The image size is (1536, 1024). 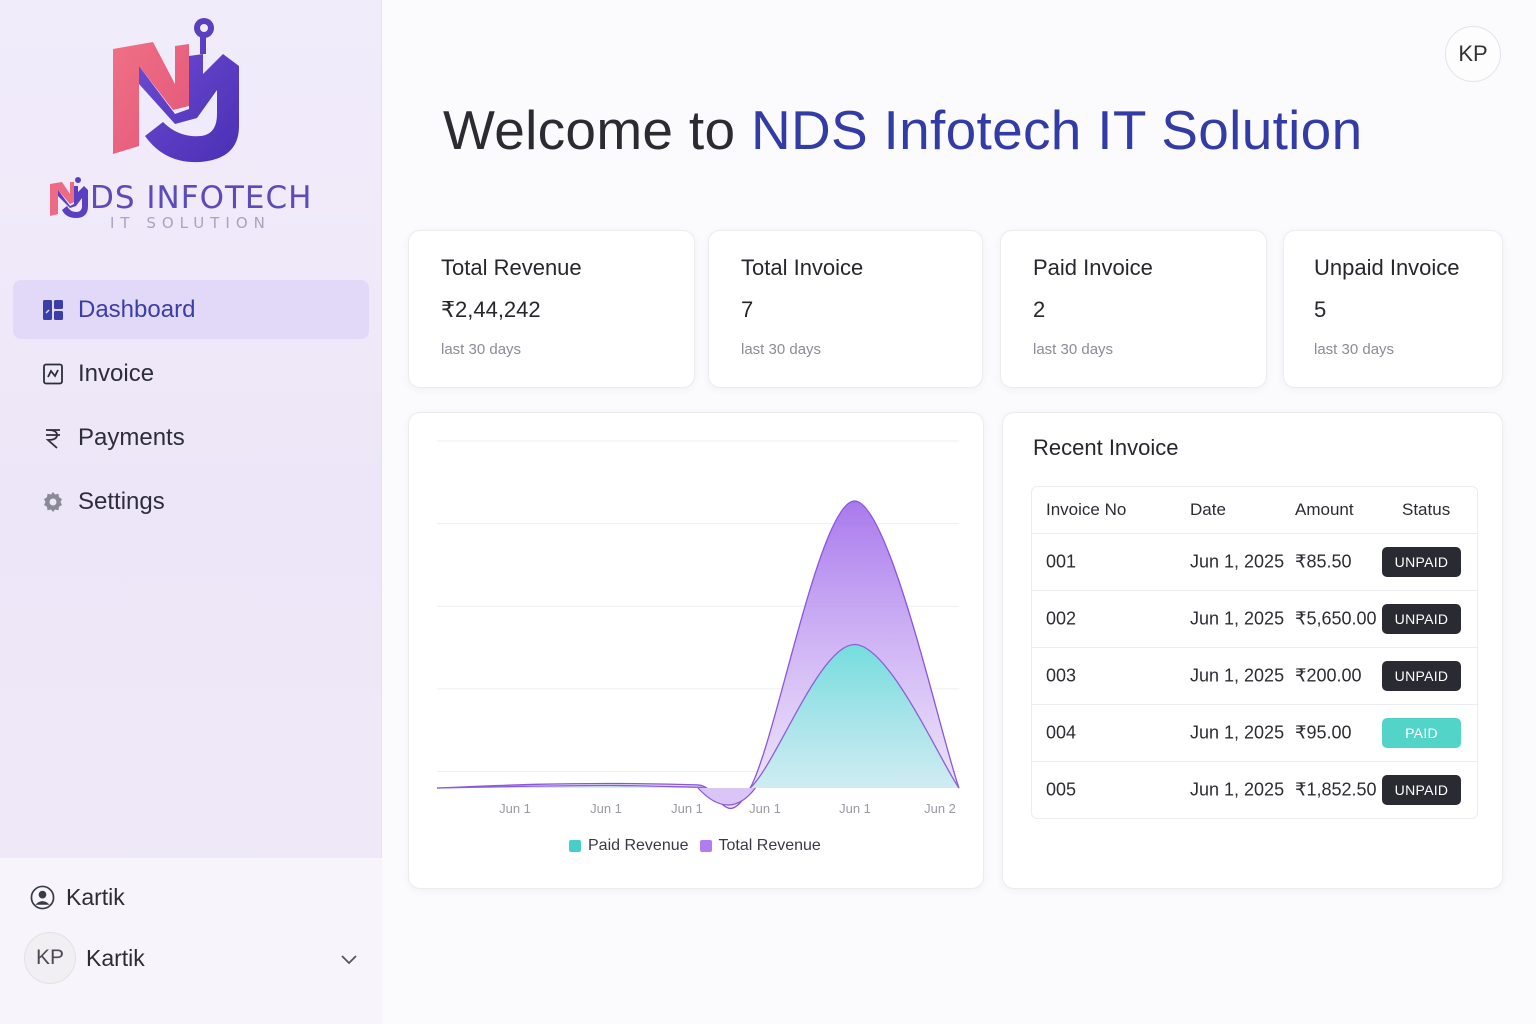 I want to click on invoice-no: 004, so click(x=1061, y=732).